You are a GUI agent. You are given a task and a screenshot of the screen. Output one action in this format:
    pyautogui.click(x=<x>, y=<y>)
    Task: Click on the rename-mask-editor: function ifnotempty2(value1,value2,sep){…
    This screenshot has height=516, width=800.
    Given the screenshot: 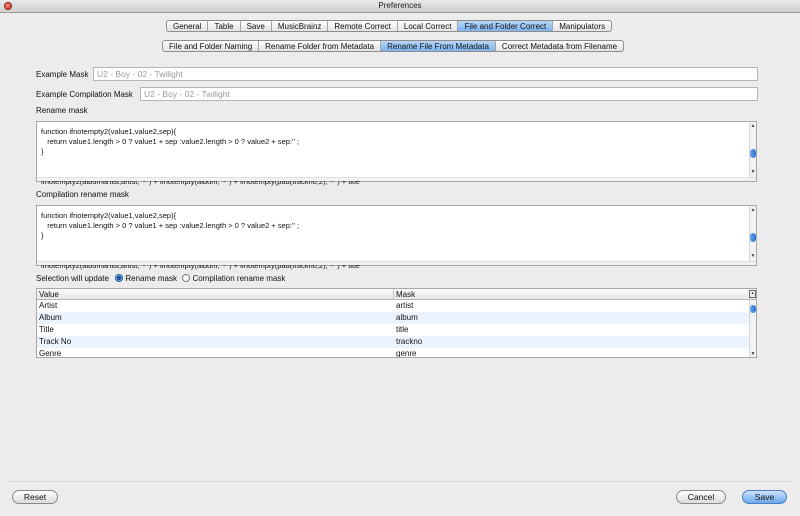 What is the action you would take?
    pyautogui.click(x=396, y=153)
    